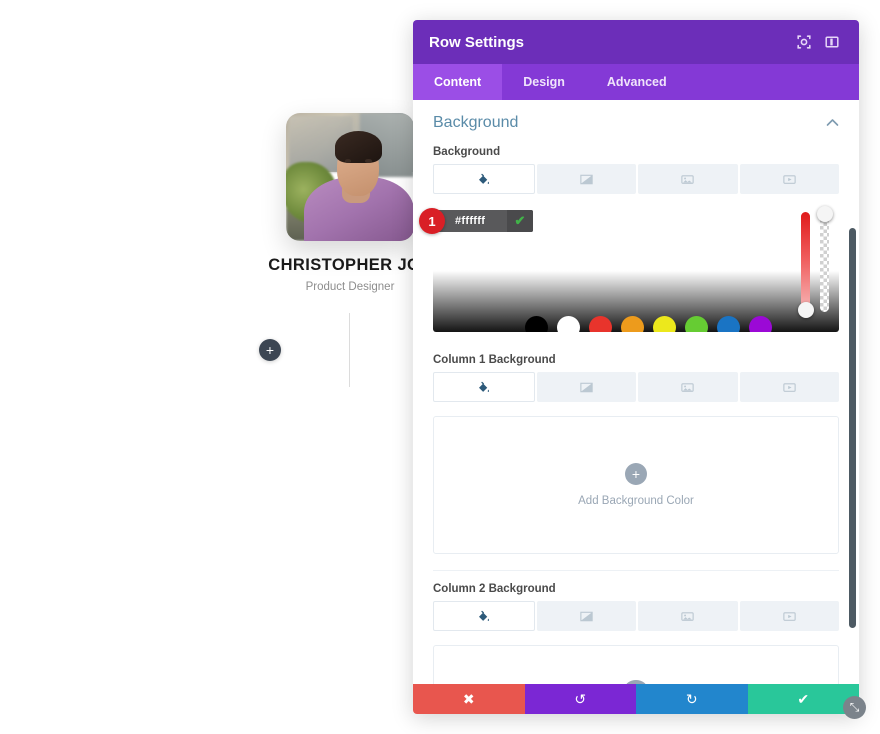  What do you see at coordinates (458, 82) in the screenshot?
I see `tab-content: Content` at bounding box center [458, 82].